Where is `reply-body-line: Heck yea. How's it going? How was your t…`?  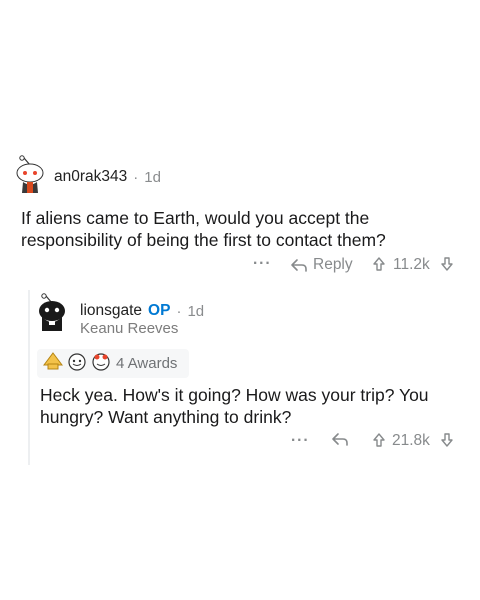 reply-body-line: Heck yea. How's it going? How was your t… is located at coordinates (234, 395).